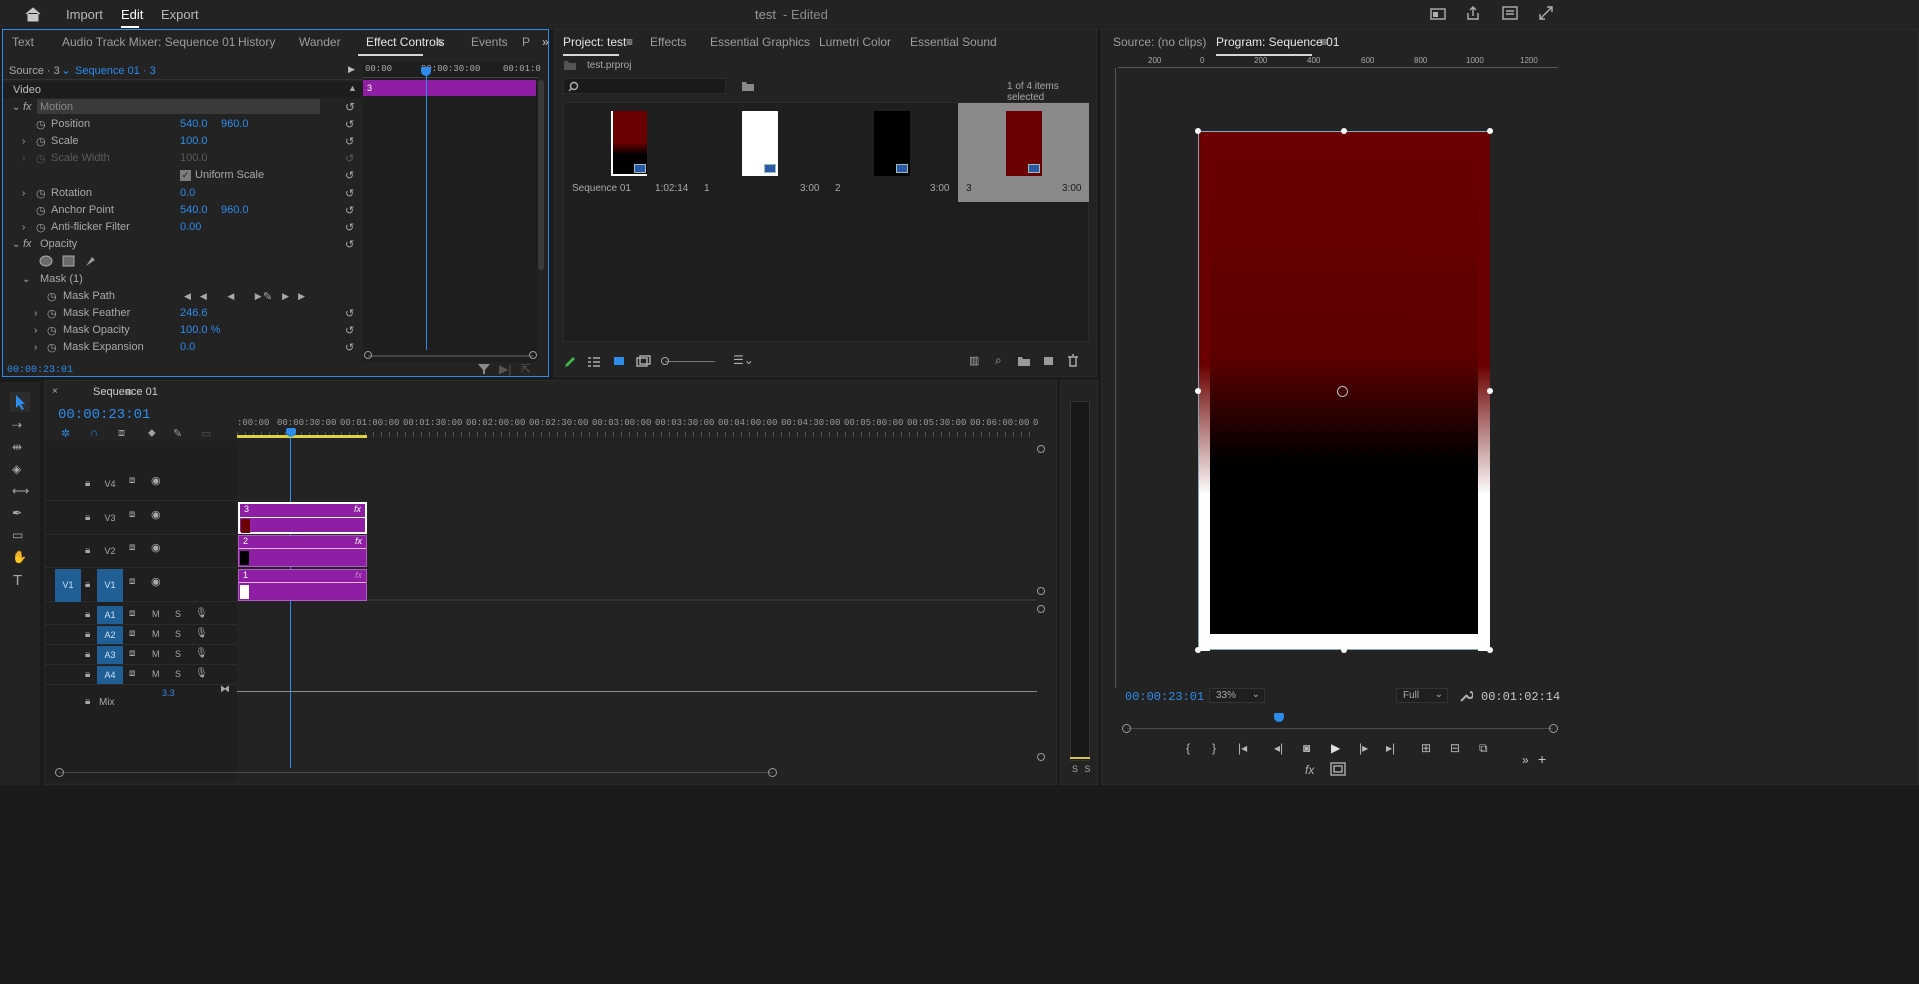 The height and width of the screenshot is (984, 1919). What do you see at coordinates (110, 655) in the screenshot?
I see `track-label: A3` at bounding box center [110, 655].